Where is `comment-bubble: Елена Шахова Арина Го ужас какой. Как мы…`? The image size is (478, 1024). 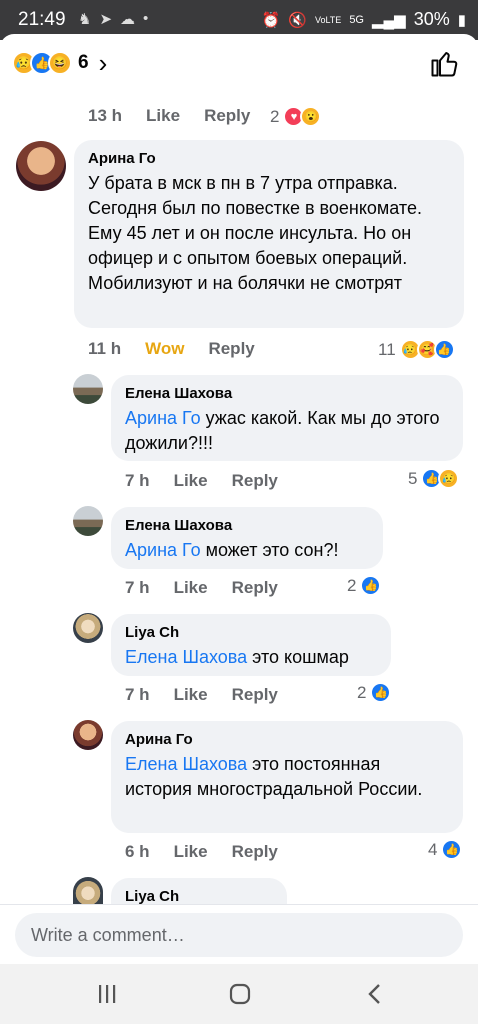 comment-bubble: Елена Шахова Арина Го ужас какой. Как мы… is located at coordinates (287, 418).